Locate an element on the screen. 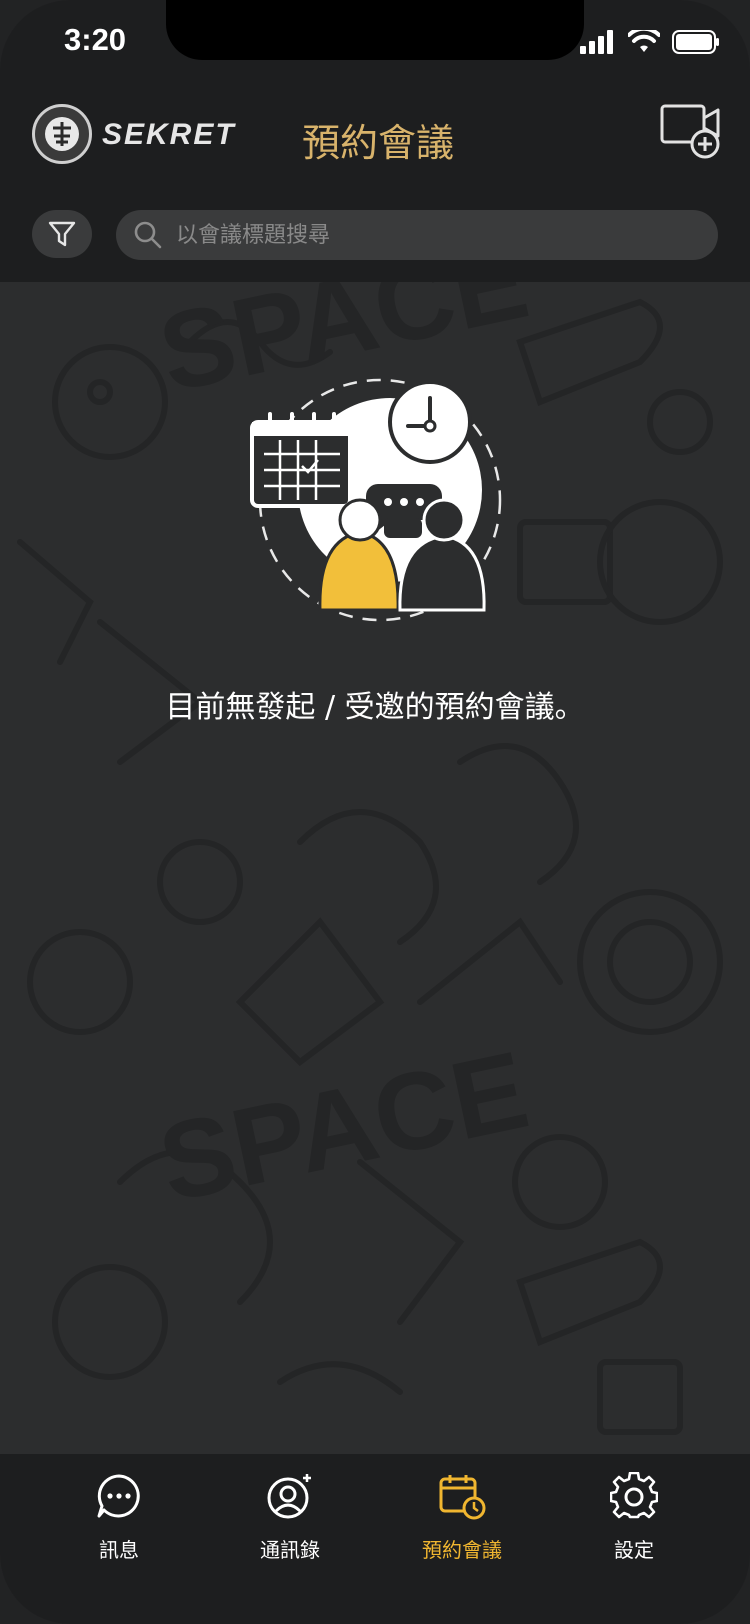 The width and height of the screenshot is (750, 1624). app-header: SEKRET 預約會議 is located at coordinates (375, 187).